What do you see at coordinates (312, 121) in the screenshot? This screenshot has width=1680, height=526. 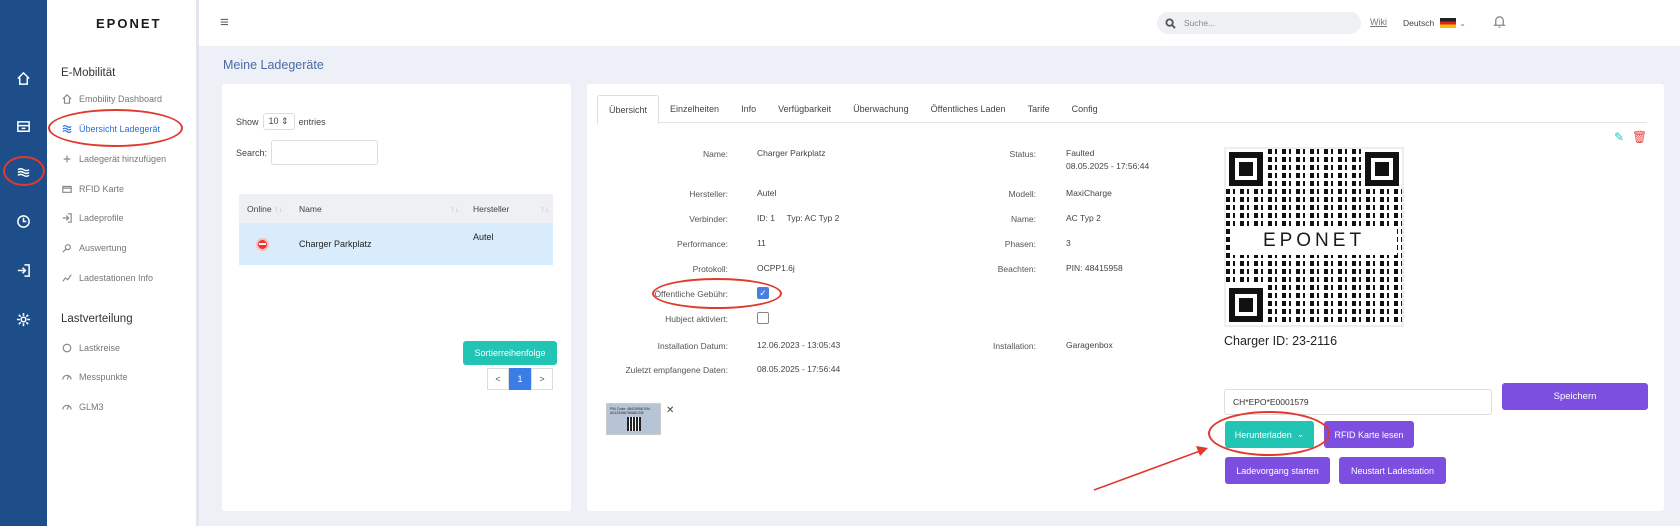 I see `entries-label: entries` at bounding box center [312, 121].